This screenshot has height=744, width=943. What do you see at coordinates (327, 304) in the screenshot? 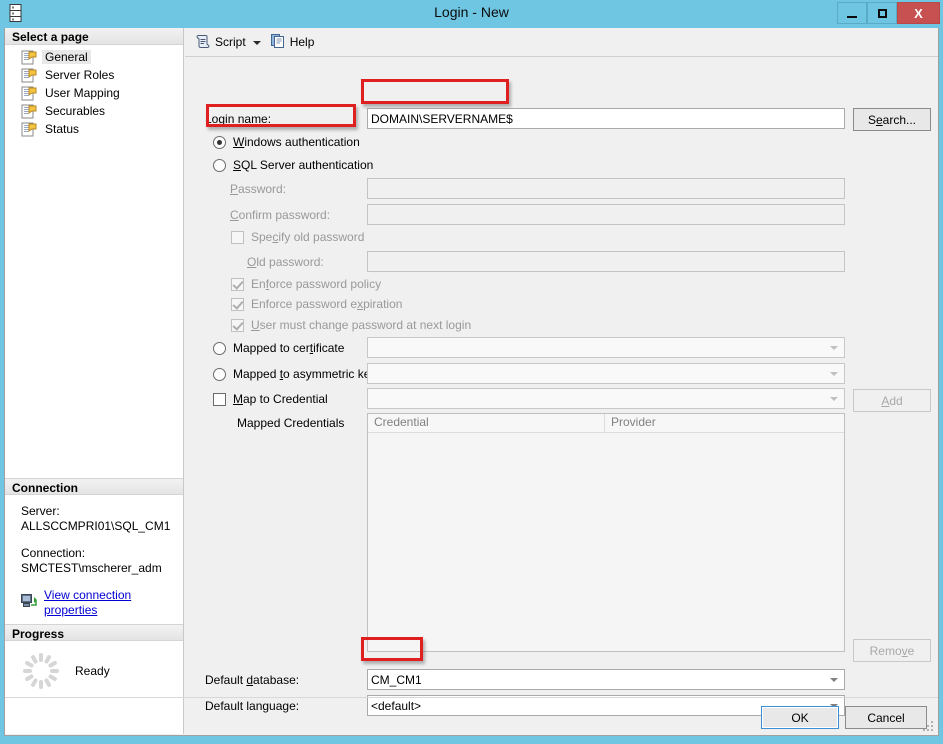
I see `enforce-password-expiration-label: Enforce password expiration` at bounding box center [327, 304].